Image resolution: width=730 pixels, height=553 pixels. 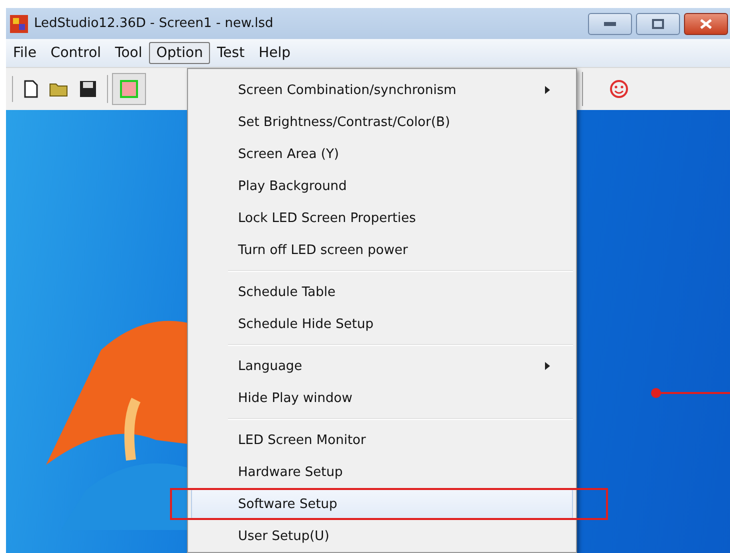 I want to click on menu-option: Set Brightness/Contrast/Color(B), so click(x=382, y=122).